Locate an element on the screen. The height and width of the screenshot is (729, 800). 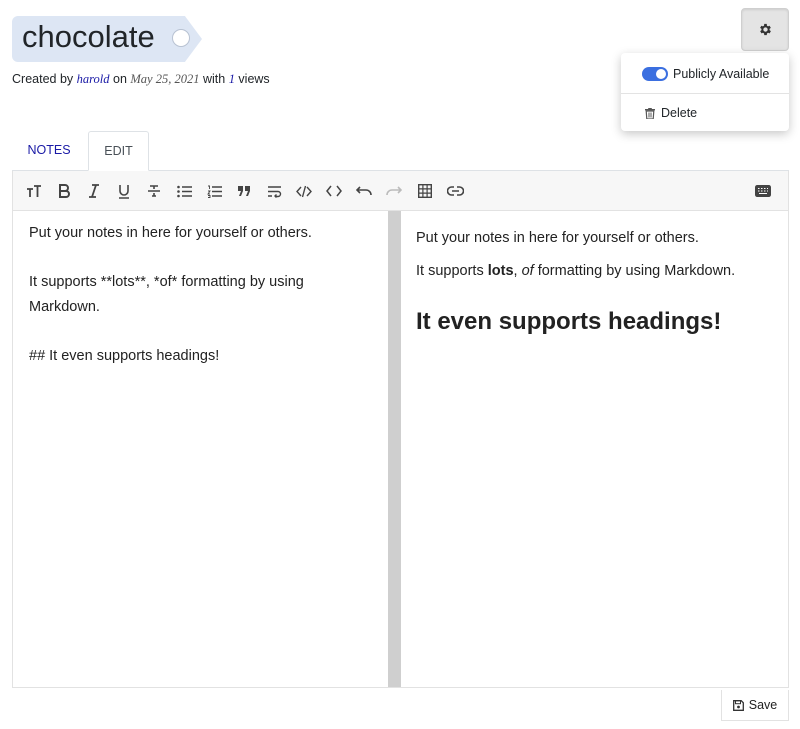
inline-code-button is located at coordinates (334, 191).